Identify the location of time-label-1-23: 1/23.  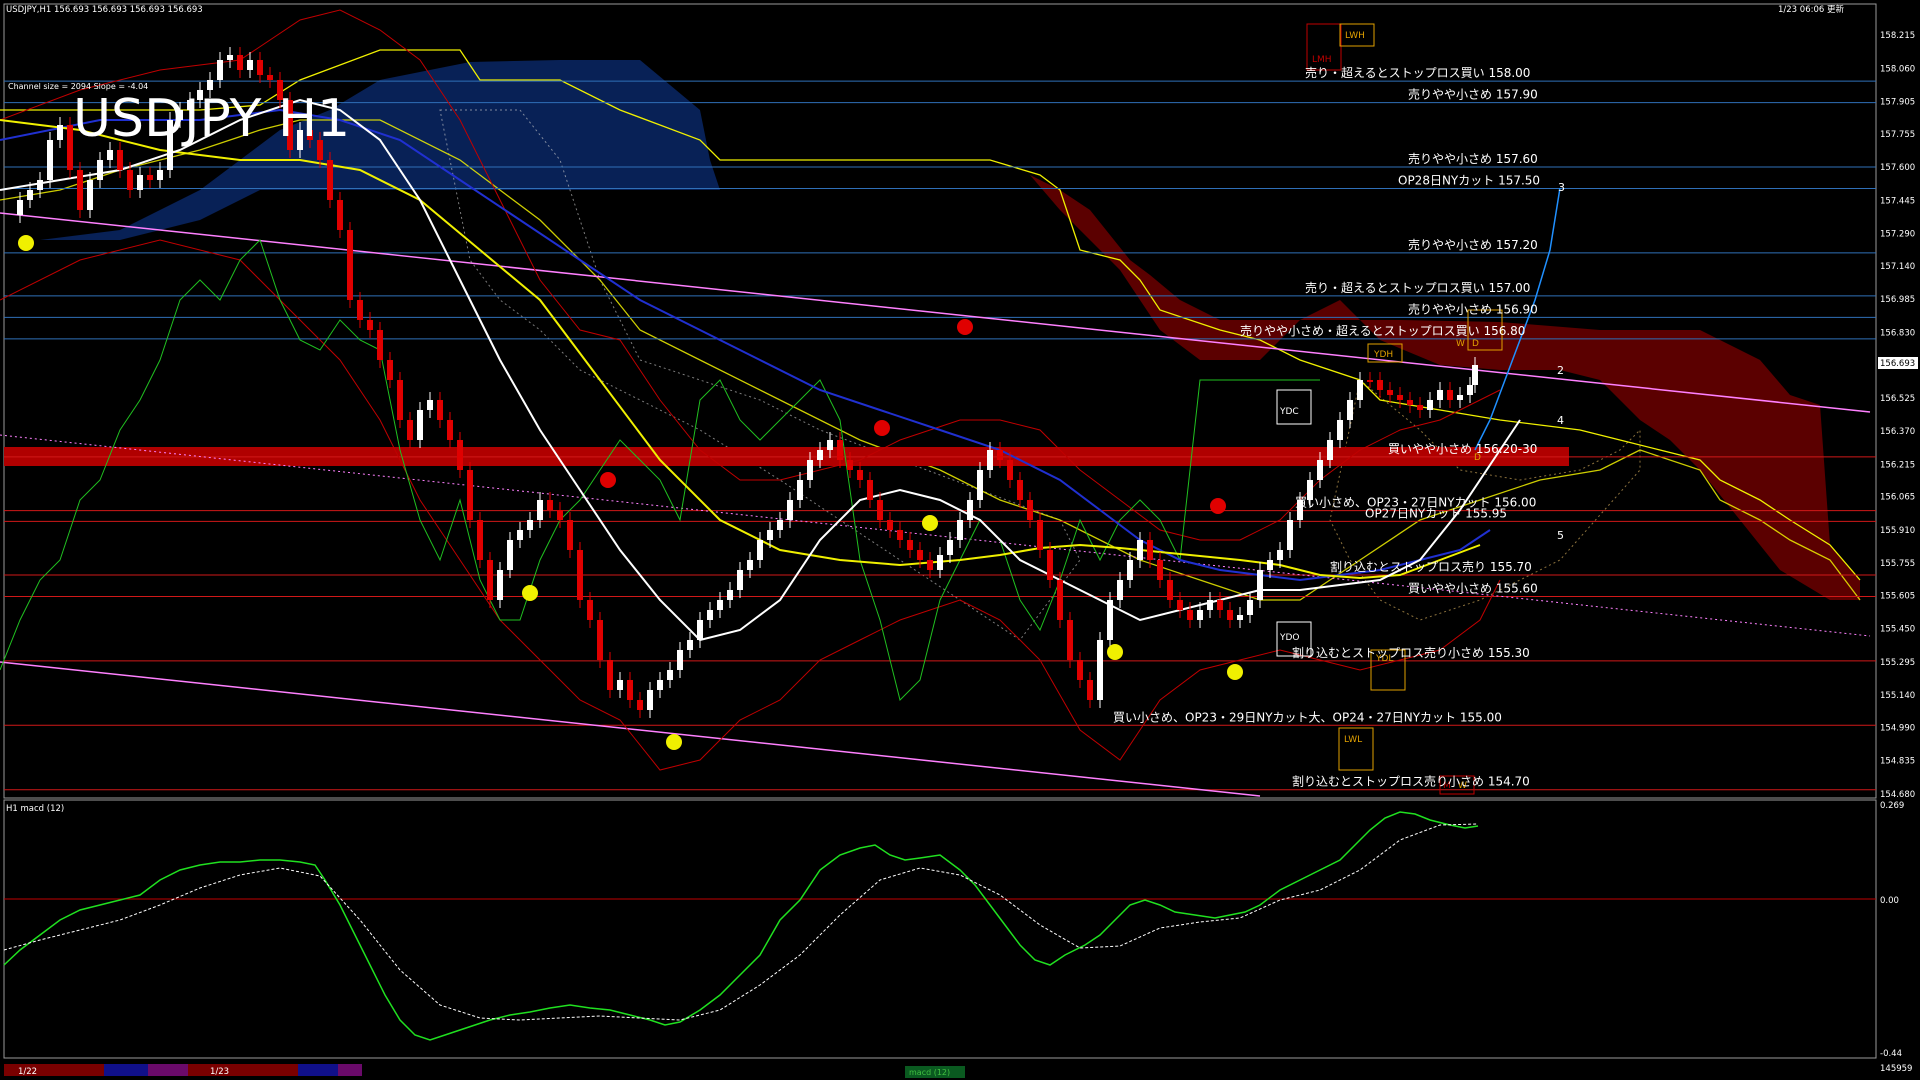
(219, 1072).